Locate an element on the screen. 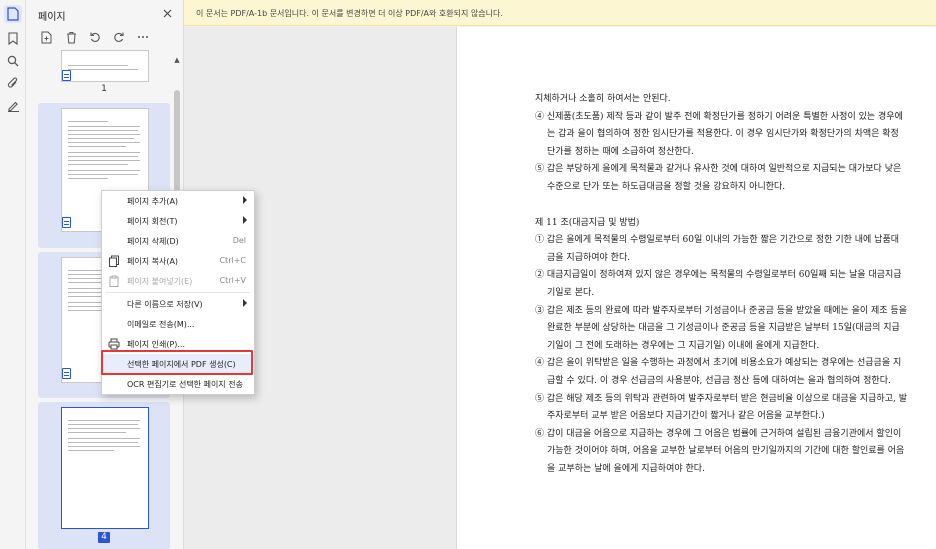  page-thumbnails-icon is located at coordinates (13, 14).